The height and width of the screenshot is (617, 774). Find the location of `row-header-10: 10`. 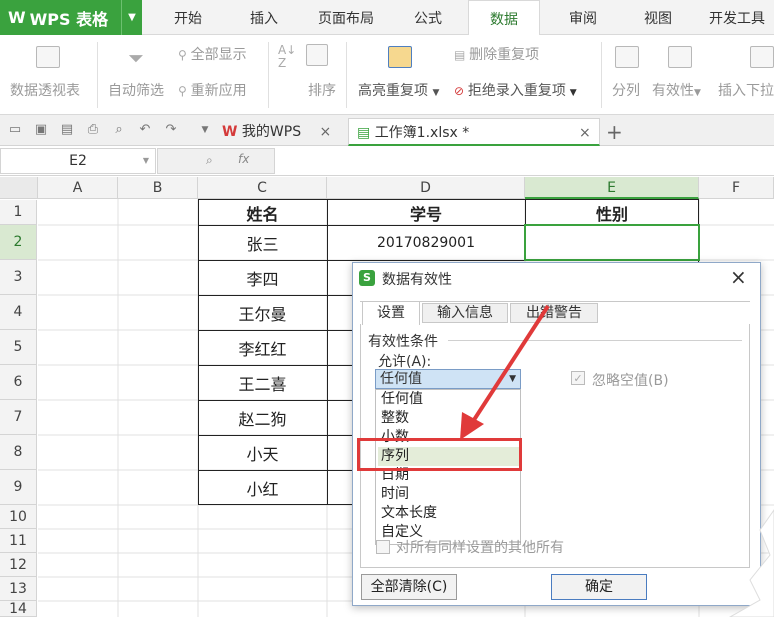

row-header-10: 10 is located at coordinates (18, 517).